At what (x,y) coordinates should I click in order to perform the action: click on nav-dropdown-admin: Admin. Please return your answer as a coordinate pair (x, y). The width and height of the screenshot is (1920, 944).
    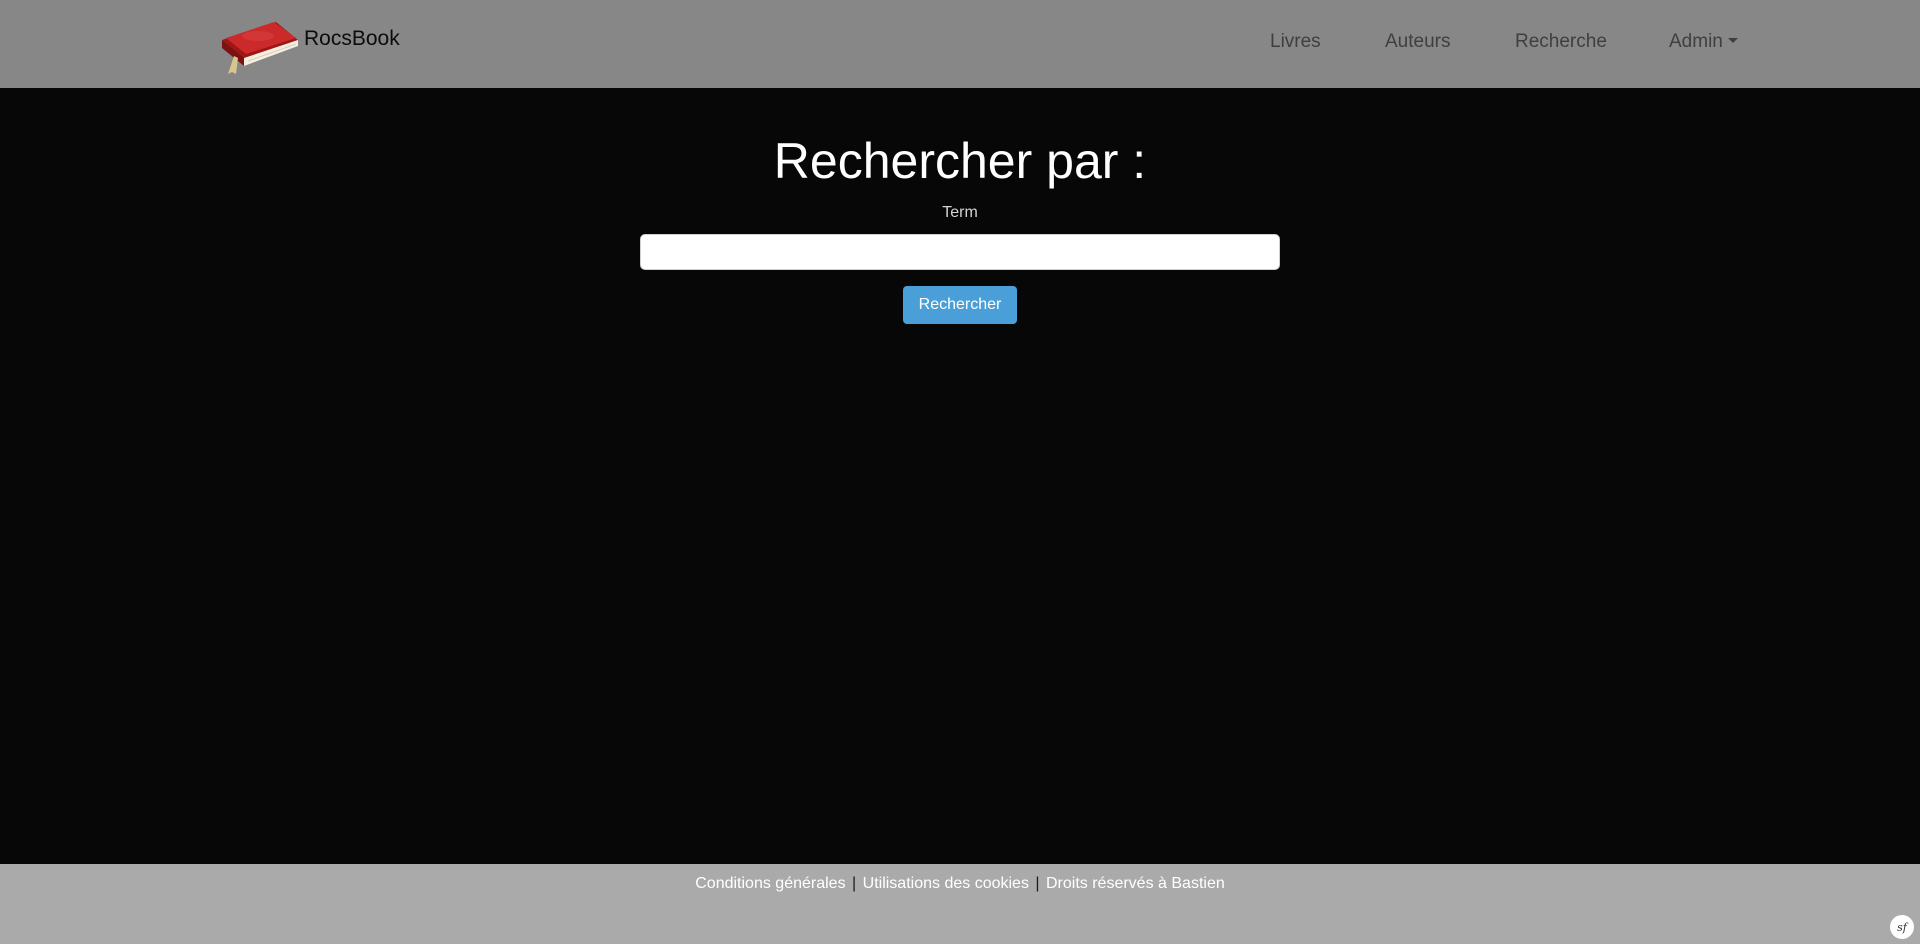
    Looking at the image, I should click on (1703, 42).